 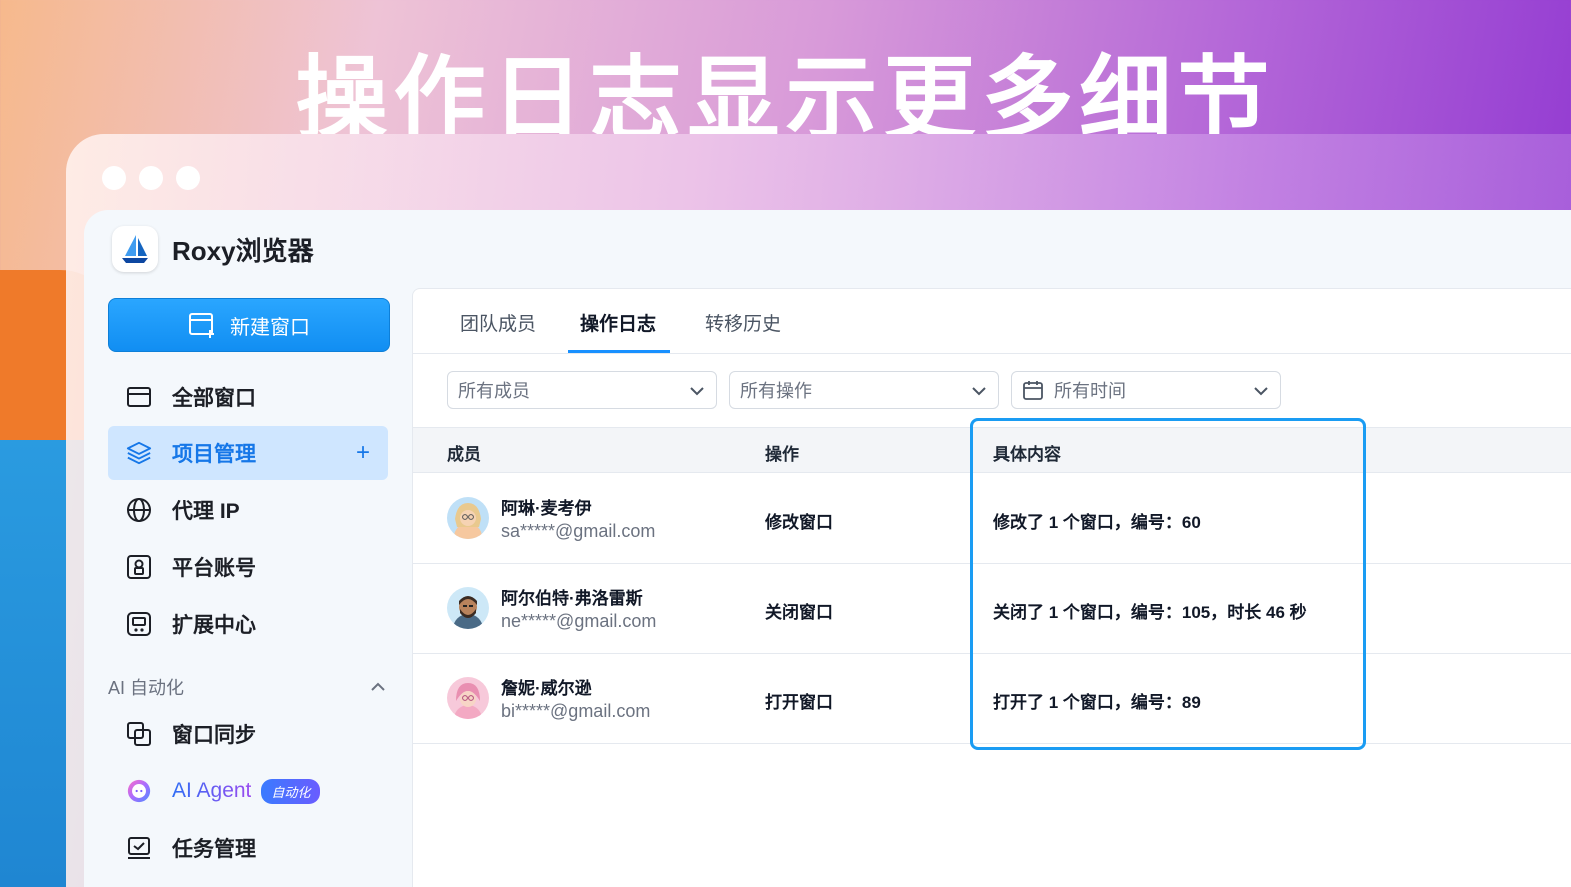 I want to click on agent-icon, so click(x=139, y=791).